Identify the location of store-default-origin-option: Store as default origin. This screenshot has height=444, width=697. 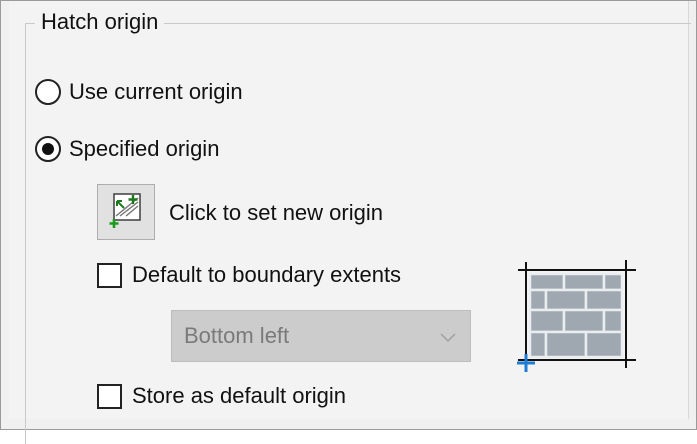
(221, 396).